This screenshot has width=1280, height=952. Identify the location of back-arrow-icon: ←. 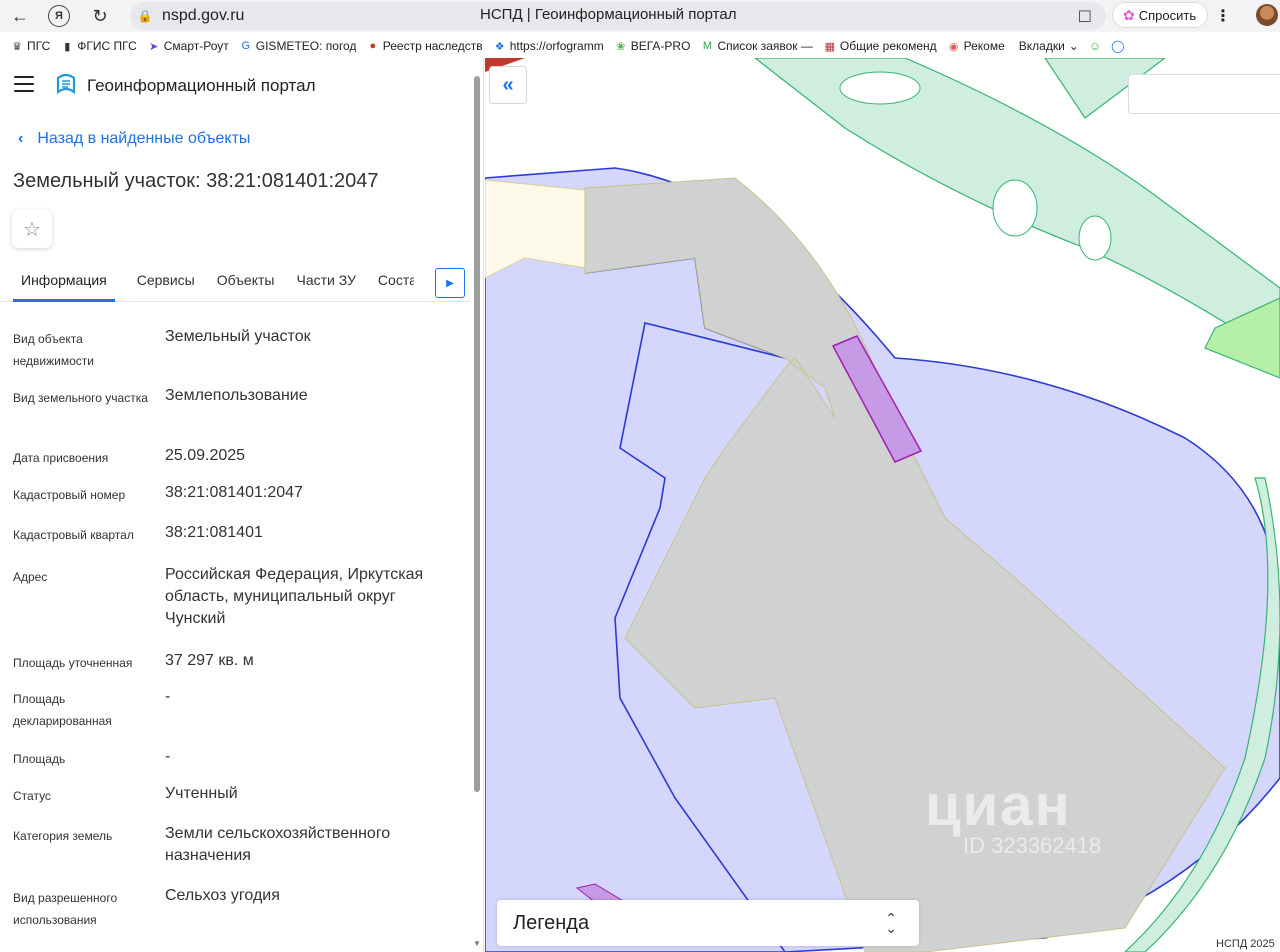
(20, 16).